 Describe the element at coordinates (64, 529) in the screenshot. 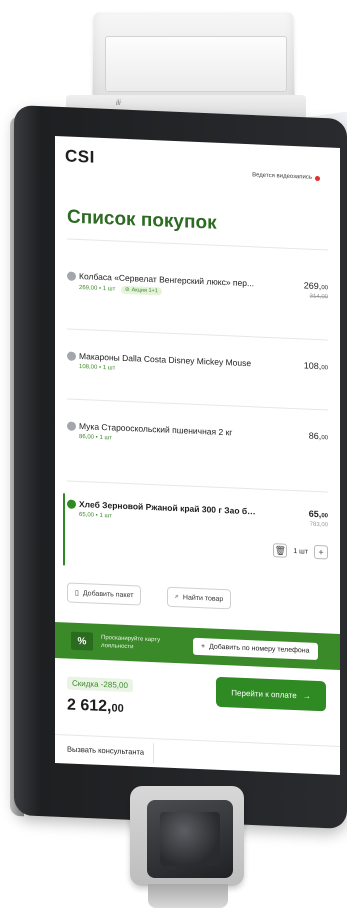

I see `active-item-indicator` at that location.